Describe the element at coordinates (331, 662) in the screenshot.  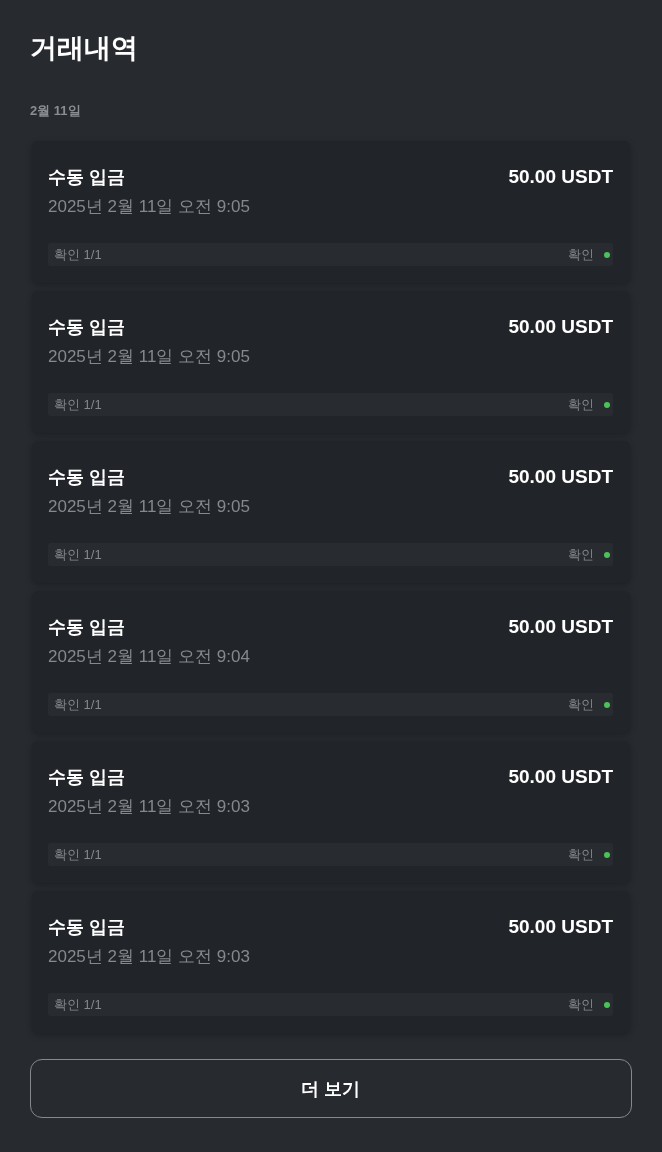
I see `transaction-card: 수동 입금 50.00 USDT 2025년 2월 11일 오전 9:04 확인 1/1 확인` at that location.